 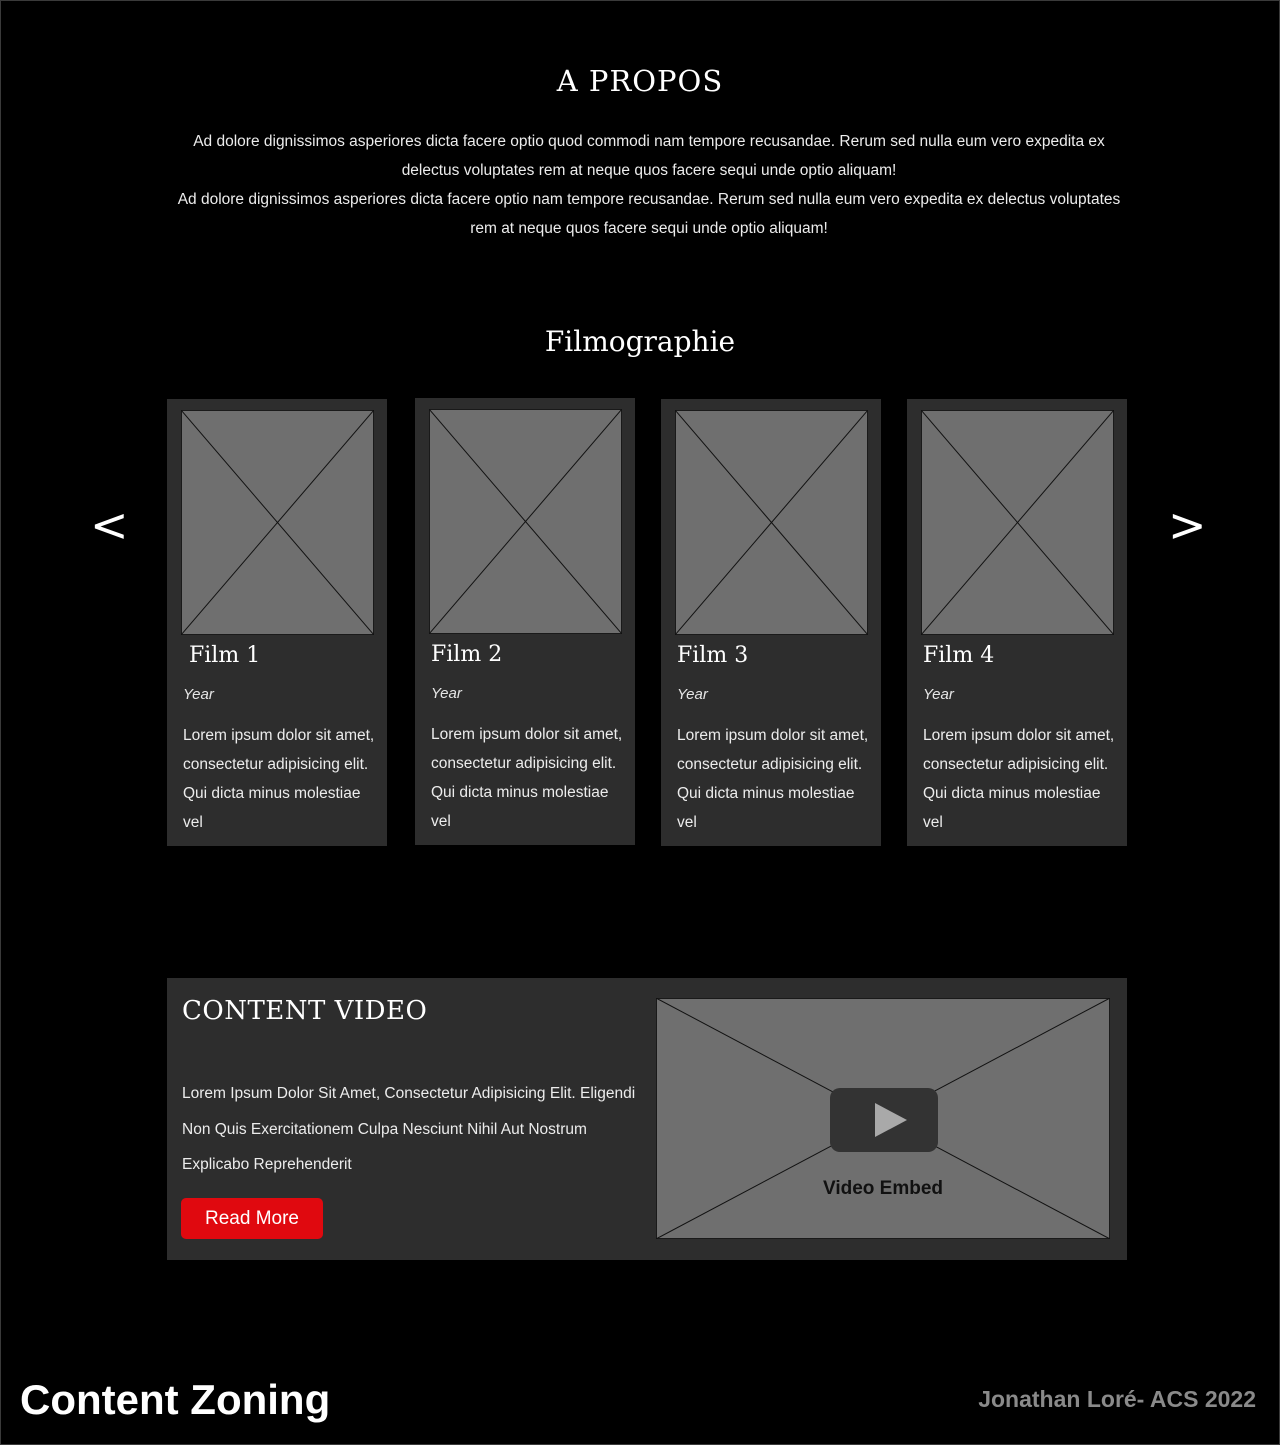 What do you see at coordinates (305, 1011) in the screenshot?
I see `video-section-title: CONTENT VIDEO` at bounding box center [305, 1011].